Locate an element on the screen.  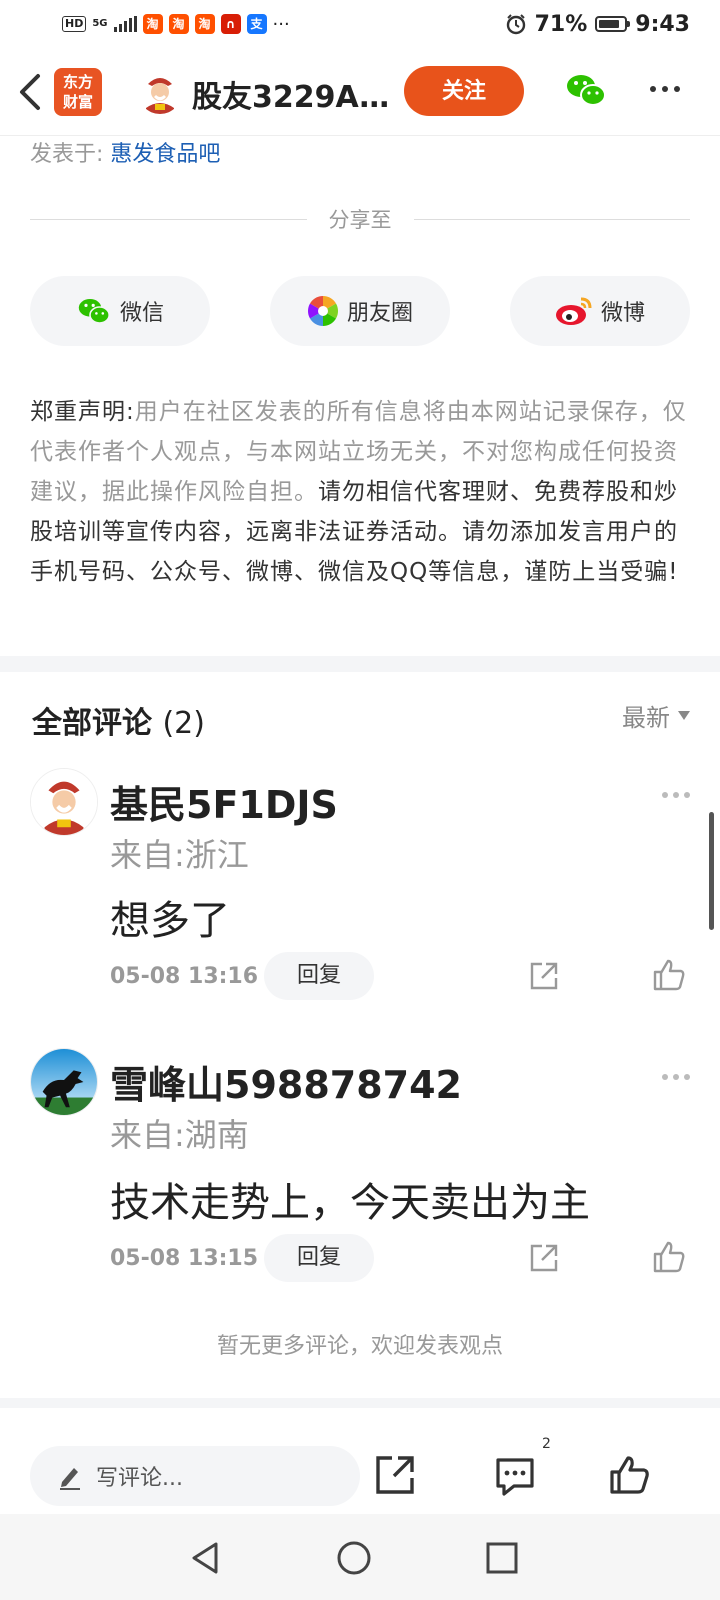
eastmoney-logo: 东方 财富 is located at coordinates (78, 92).